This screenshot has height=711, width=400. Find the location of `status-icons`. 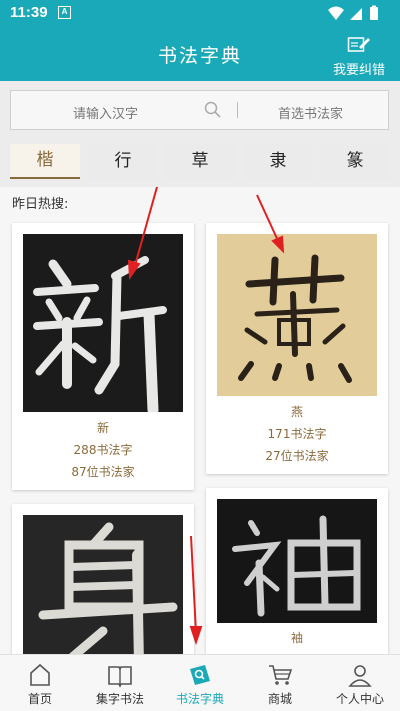

status-icons is located at coordinates (358, 15).